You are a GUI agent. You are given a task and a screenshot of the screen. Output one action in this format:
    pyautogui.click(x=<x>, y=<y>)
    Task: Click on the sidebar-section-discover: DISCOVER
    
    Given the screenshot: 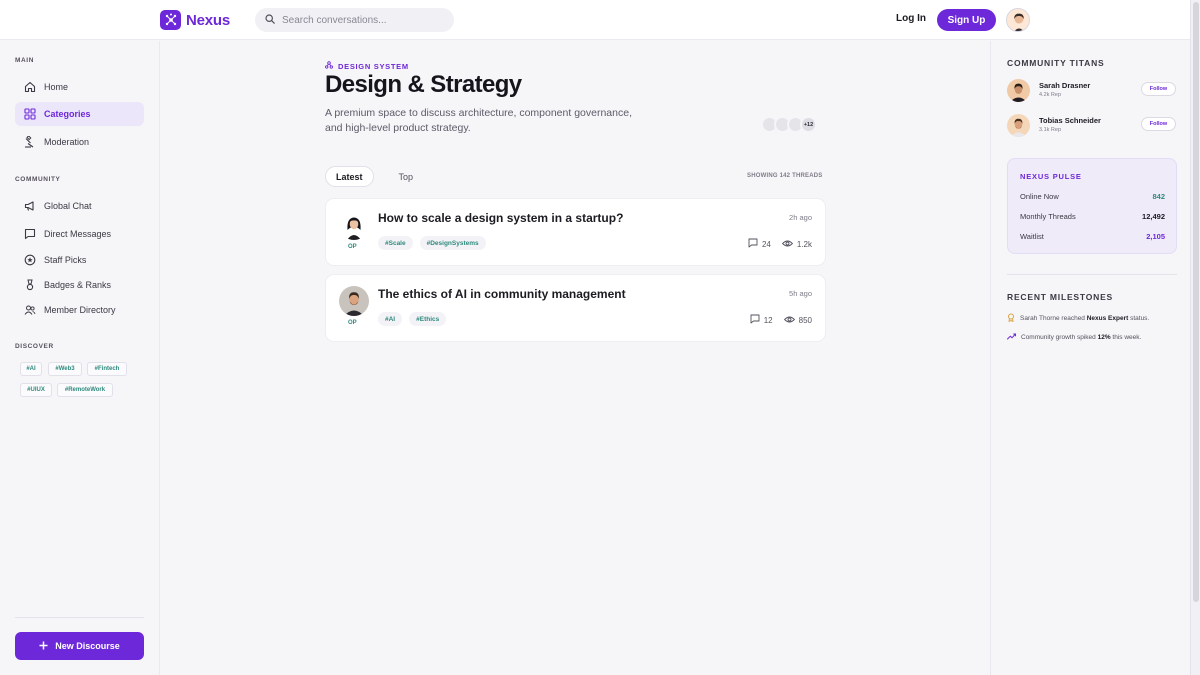 What is the action you would take?
    pyautogui.click(x=34, y=346)
    